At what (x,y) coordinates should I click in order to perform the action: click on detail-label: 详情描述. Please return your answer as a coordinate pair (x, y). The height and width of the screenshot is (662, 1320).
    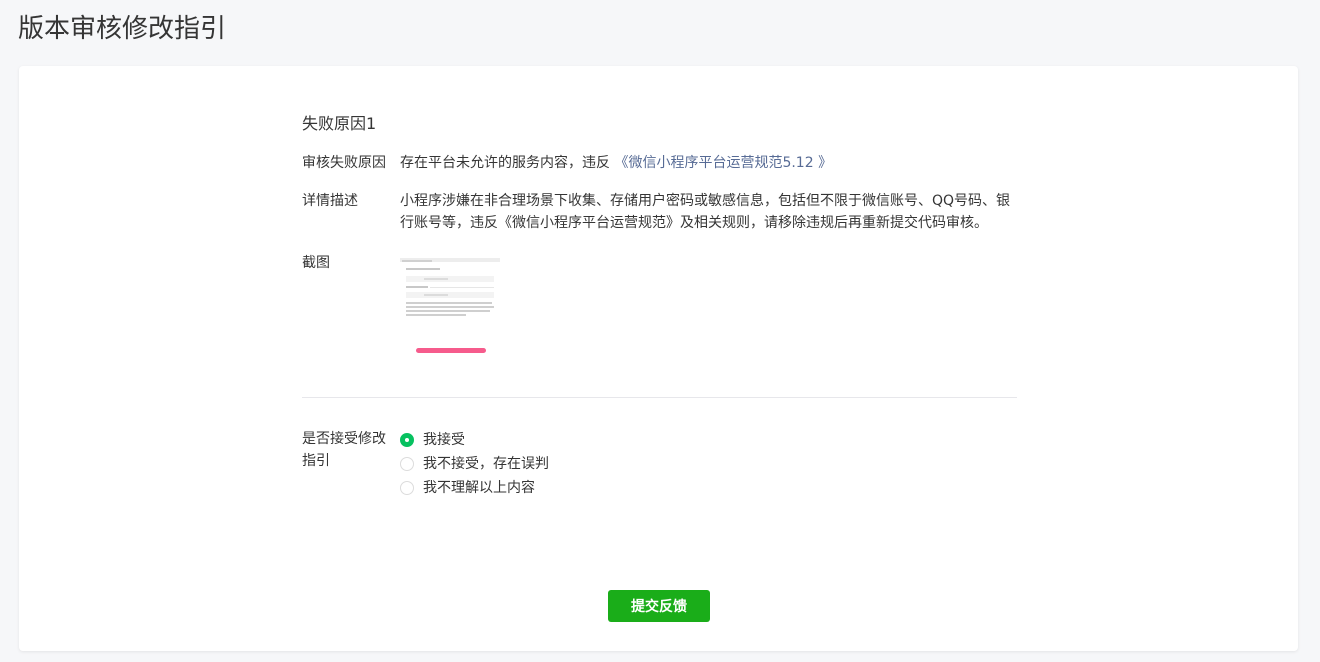
    Looking at the image, I should click on (330, 201).